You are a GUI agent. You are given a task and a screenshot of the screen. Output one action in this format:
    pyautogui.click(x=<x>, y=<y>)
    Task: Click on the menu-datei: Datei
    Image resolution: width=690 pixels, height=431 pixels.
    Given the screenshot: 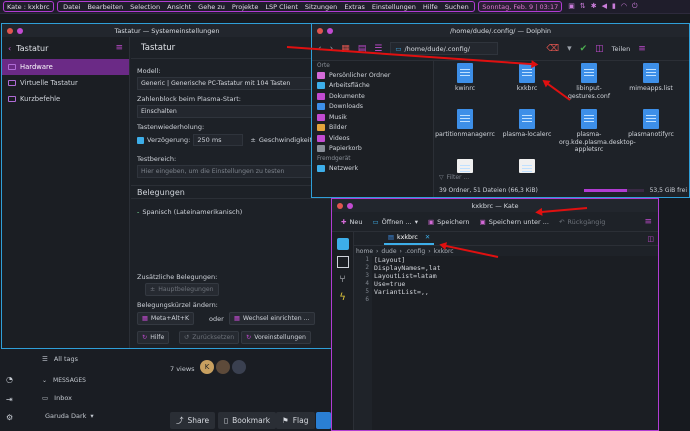 What is the action you would take?
    pyautogui.click(x=72, y=7)
    